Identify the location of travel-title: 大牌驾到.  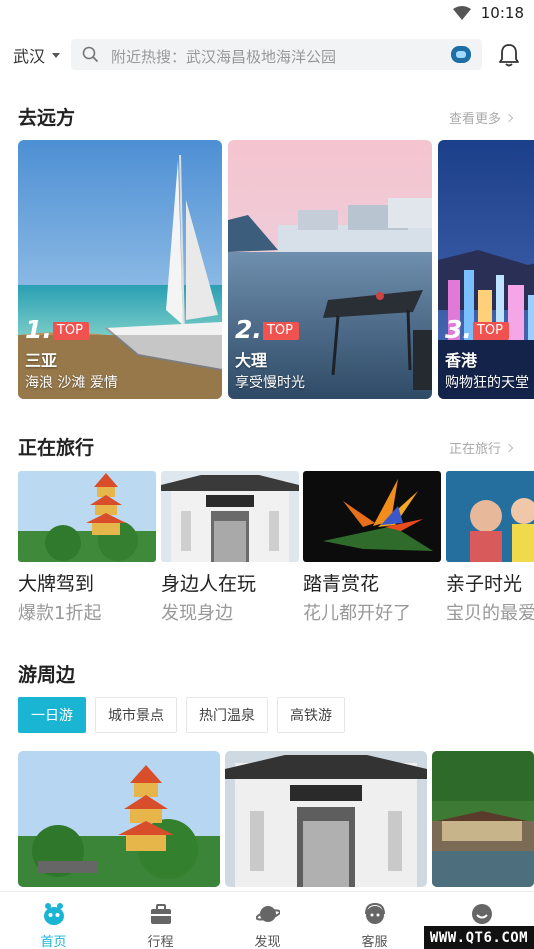
(56, 584).